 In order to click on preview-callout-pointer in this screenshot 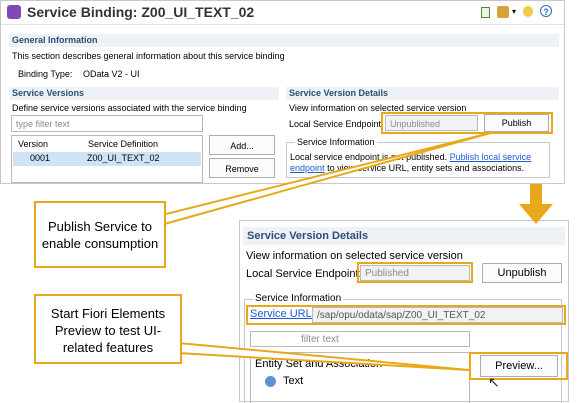, I will do `click(323, 356)`.